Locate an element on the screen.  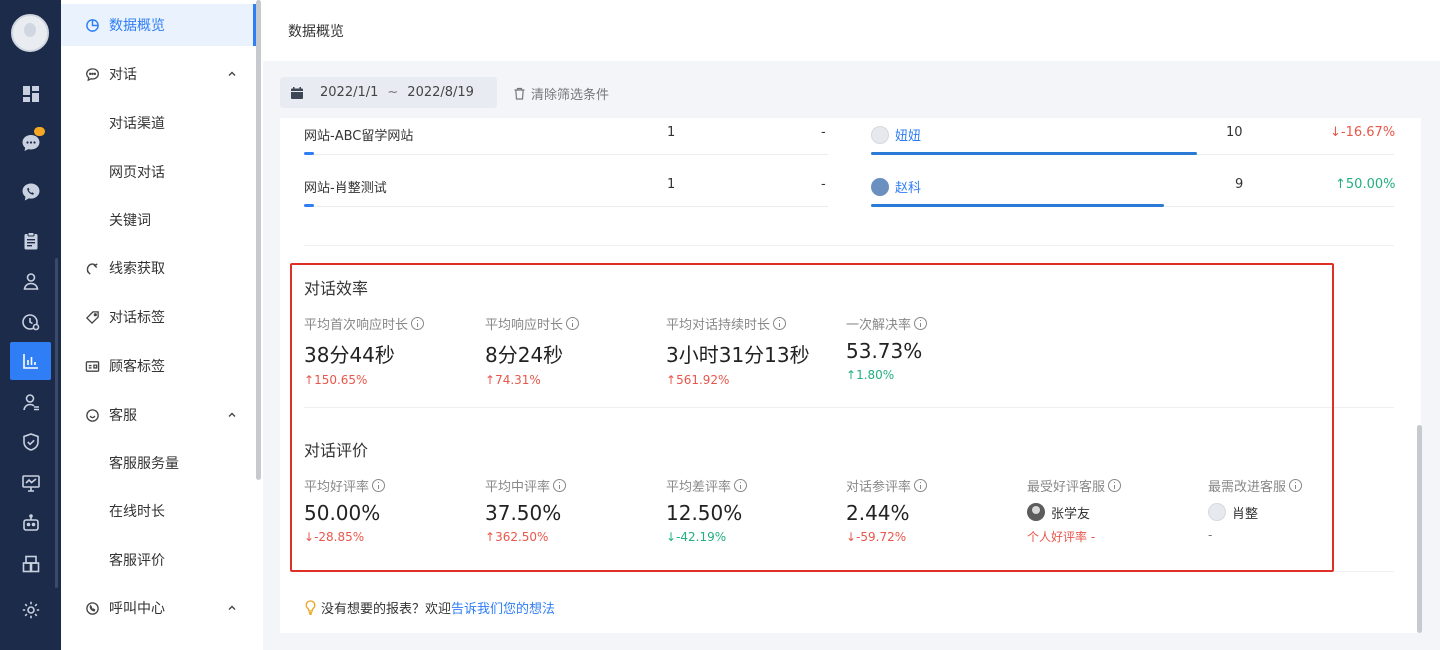
calendar-icon is located at coordinates (297, 92).